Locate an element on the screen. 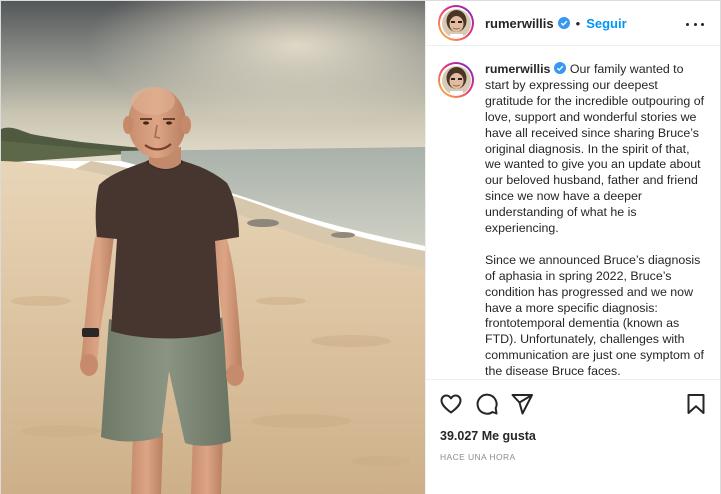 The width and height of the screenshot is (721, 494). paper-plane-icon is located at coordinates (522, 404).